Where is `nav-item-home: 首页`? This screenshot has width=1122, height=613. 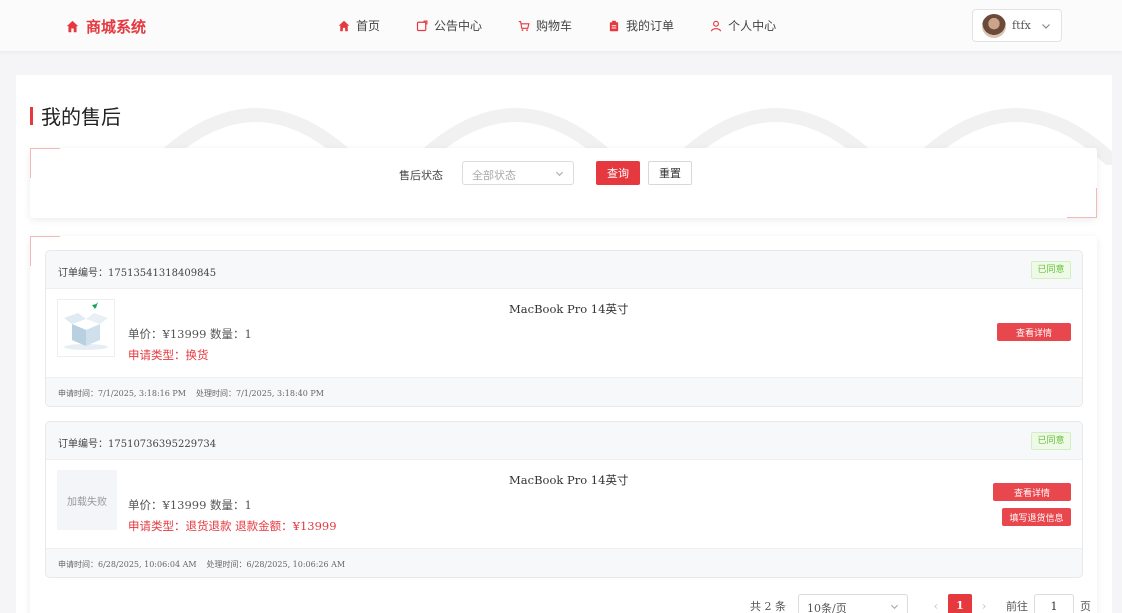
nav-item-home: 首页 is located at coordinates (359, 25).